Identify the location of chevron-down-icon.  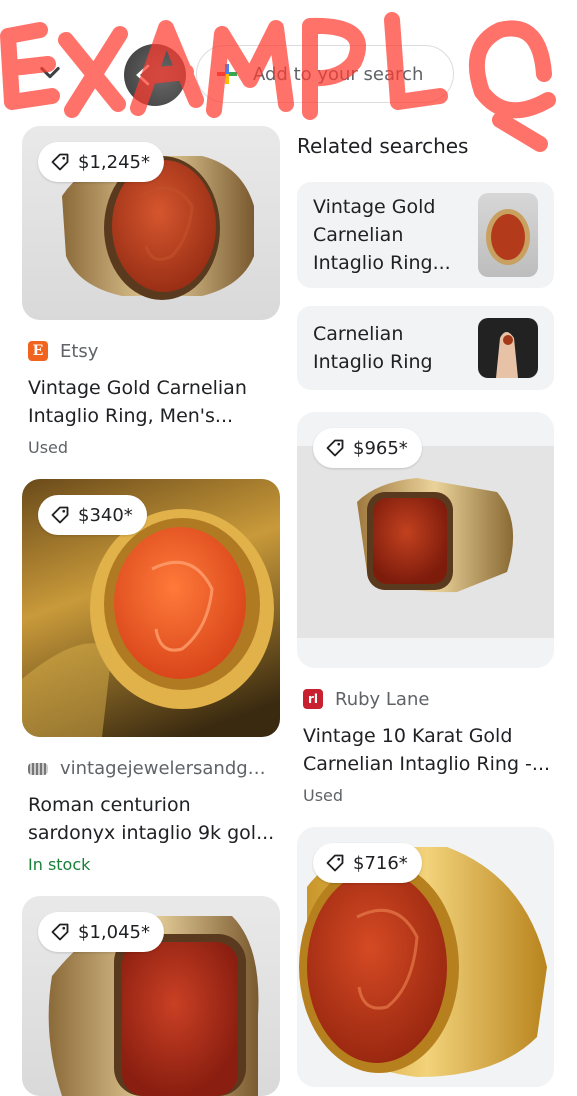
(50, 72).